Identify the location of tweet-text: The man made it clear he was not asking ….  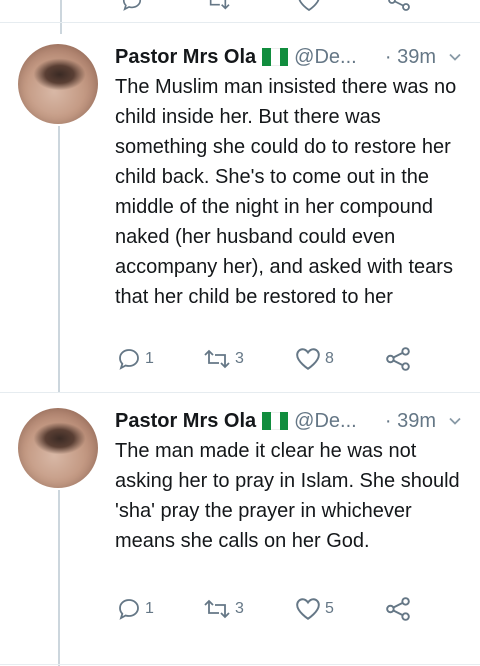
(287, 496).